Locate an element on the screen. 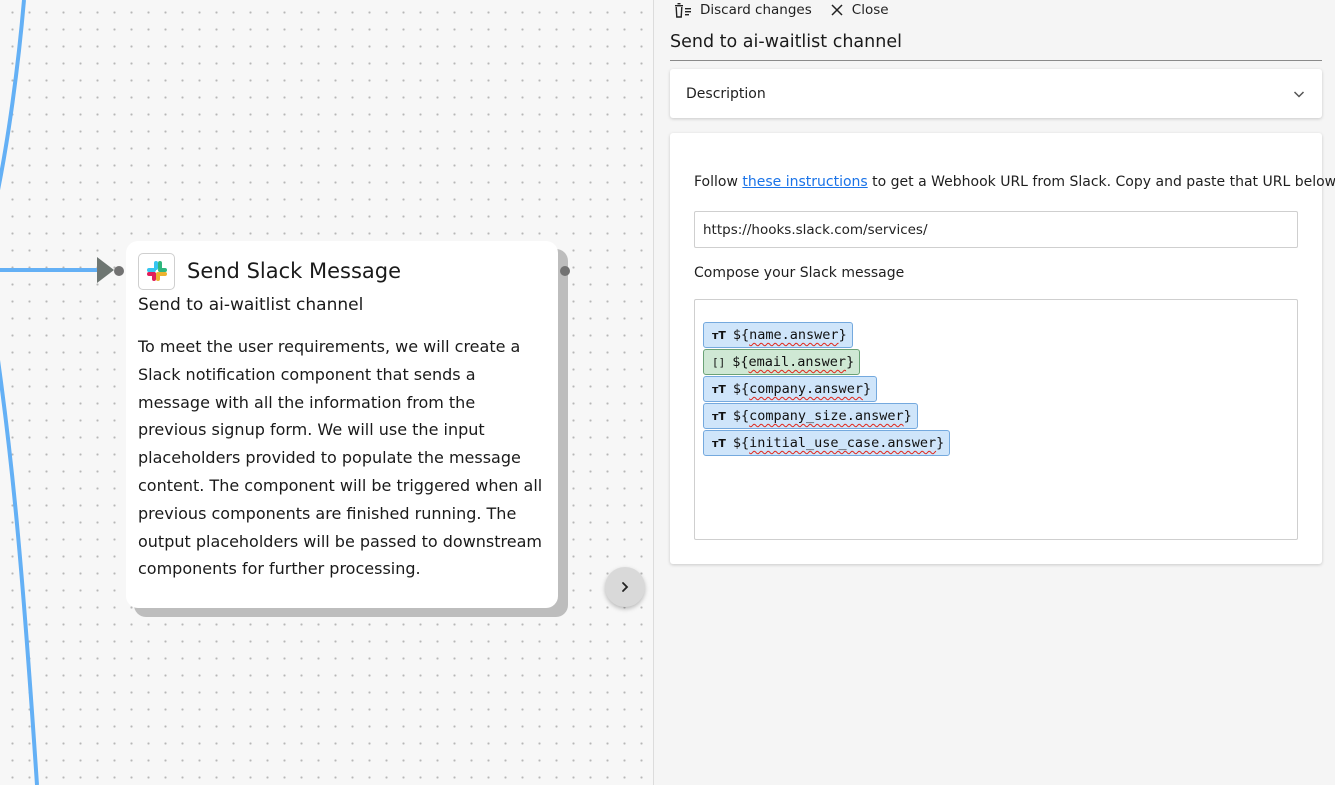  input-port-arrow is located at coordinates (105, 270).